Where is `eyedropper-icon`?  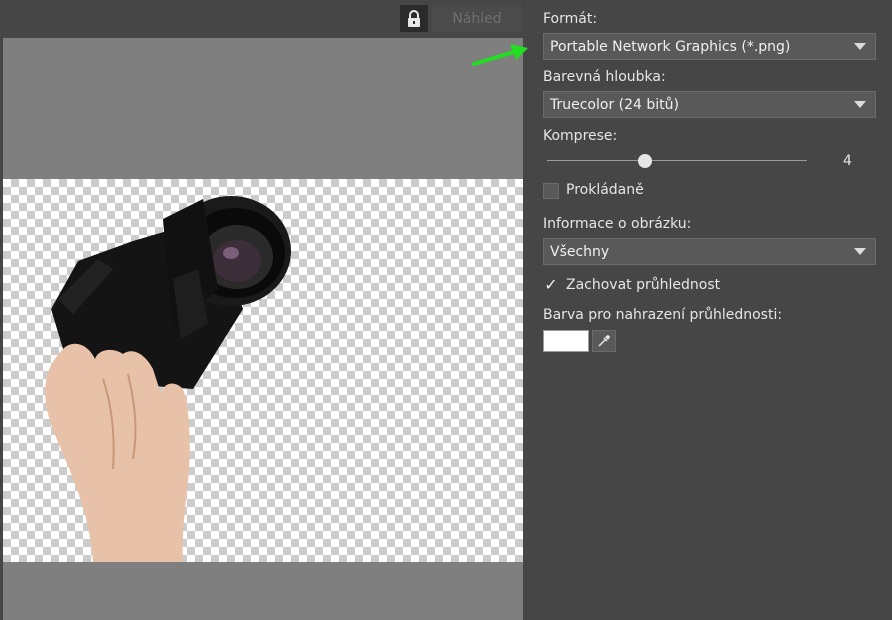
eyedropper-icon is located at coordinates (604, 340).